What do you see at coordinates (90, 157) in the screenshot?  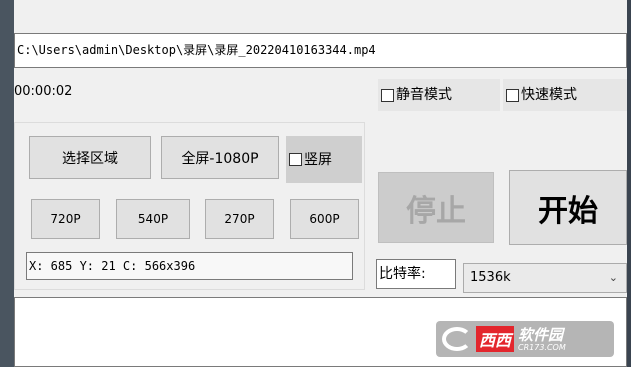 I see `select-region-button: 选择区域` at bounding box center [90, 157].